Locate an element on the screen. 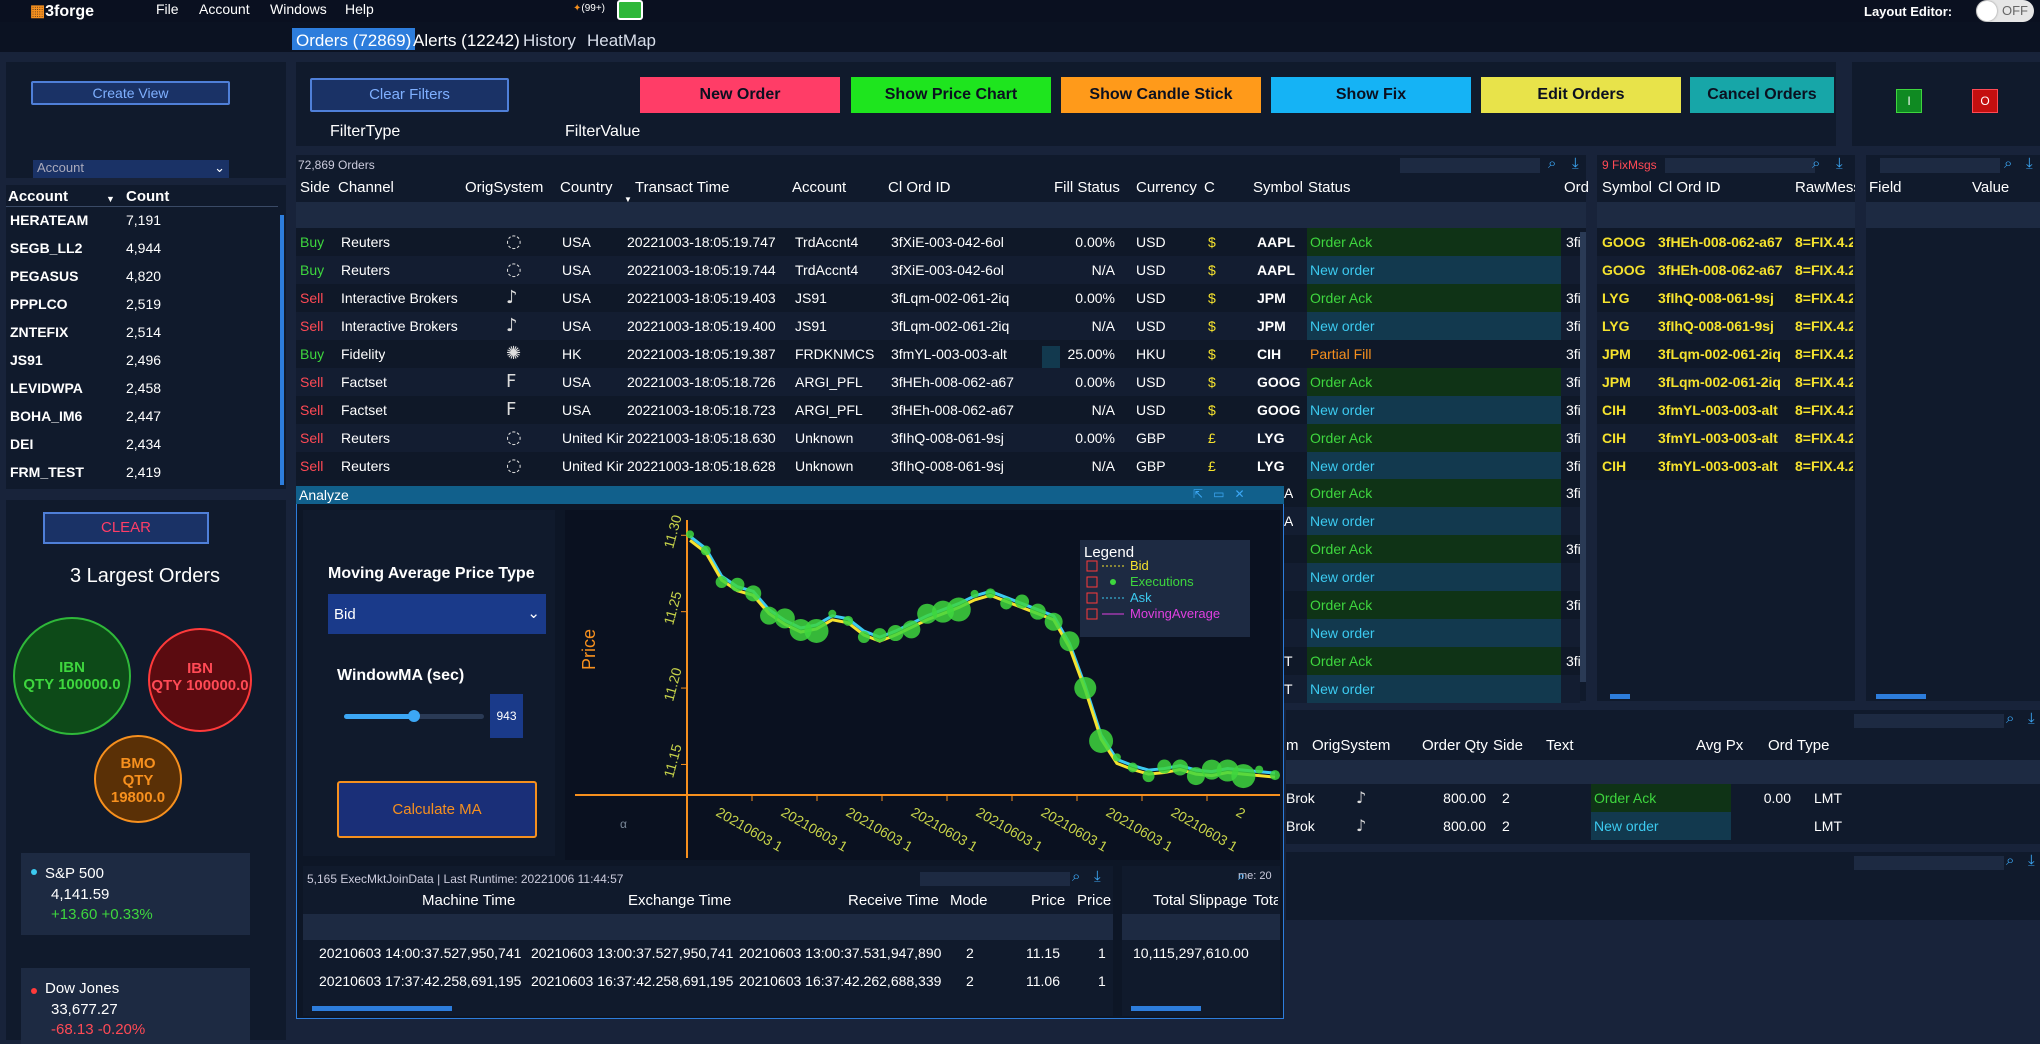  window-ma-input: 943 is located at coordinates (506, 716).